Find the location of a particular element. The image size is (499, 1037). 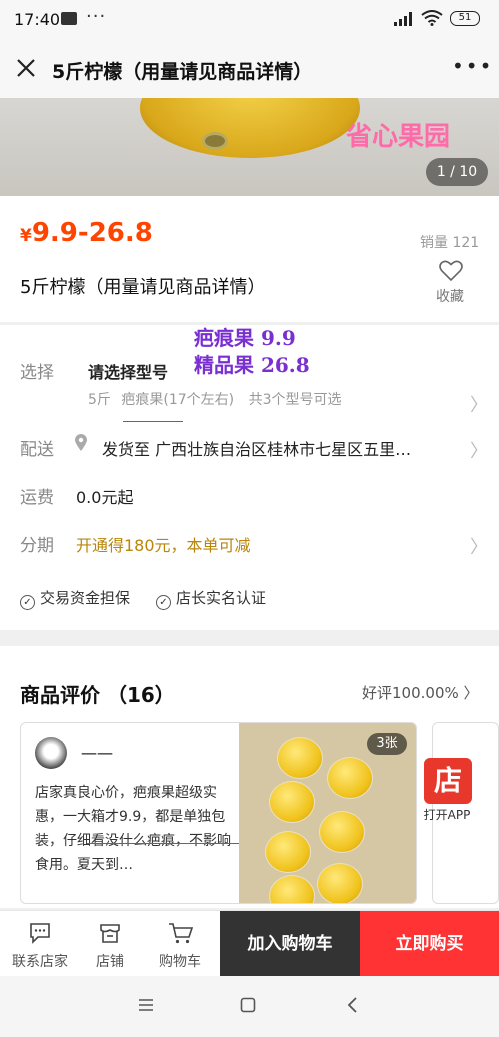

fee-label: 运费 is located at coordinates (37, 498).